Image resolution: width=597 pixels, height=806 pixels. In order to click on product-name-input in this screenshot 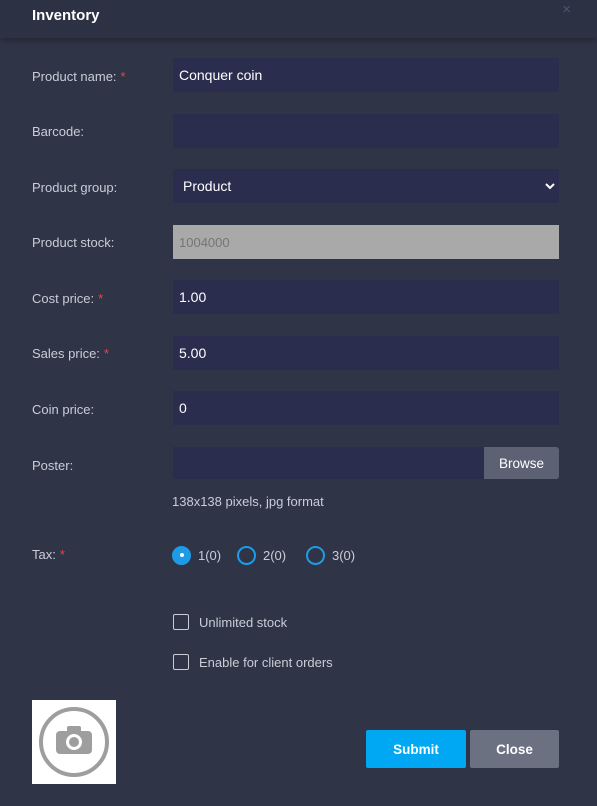, I will do `click(366, 75)`.